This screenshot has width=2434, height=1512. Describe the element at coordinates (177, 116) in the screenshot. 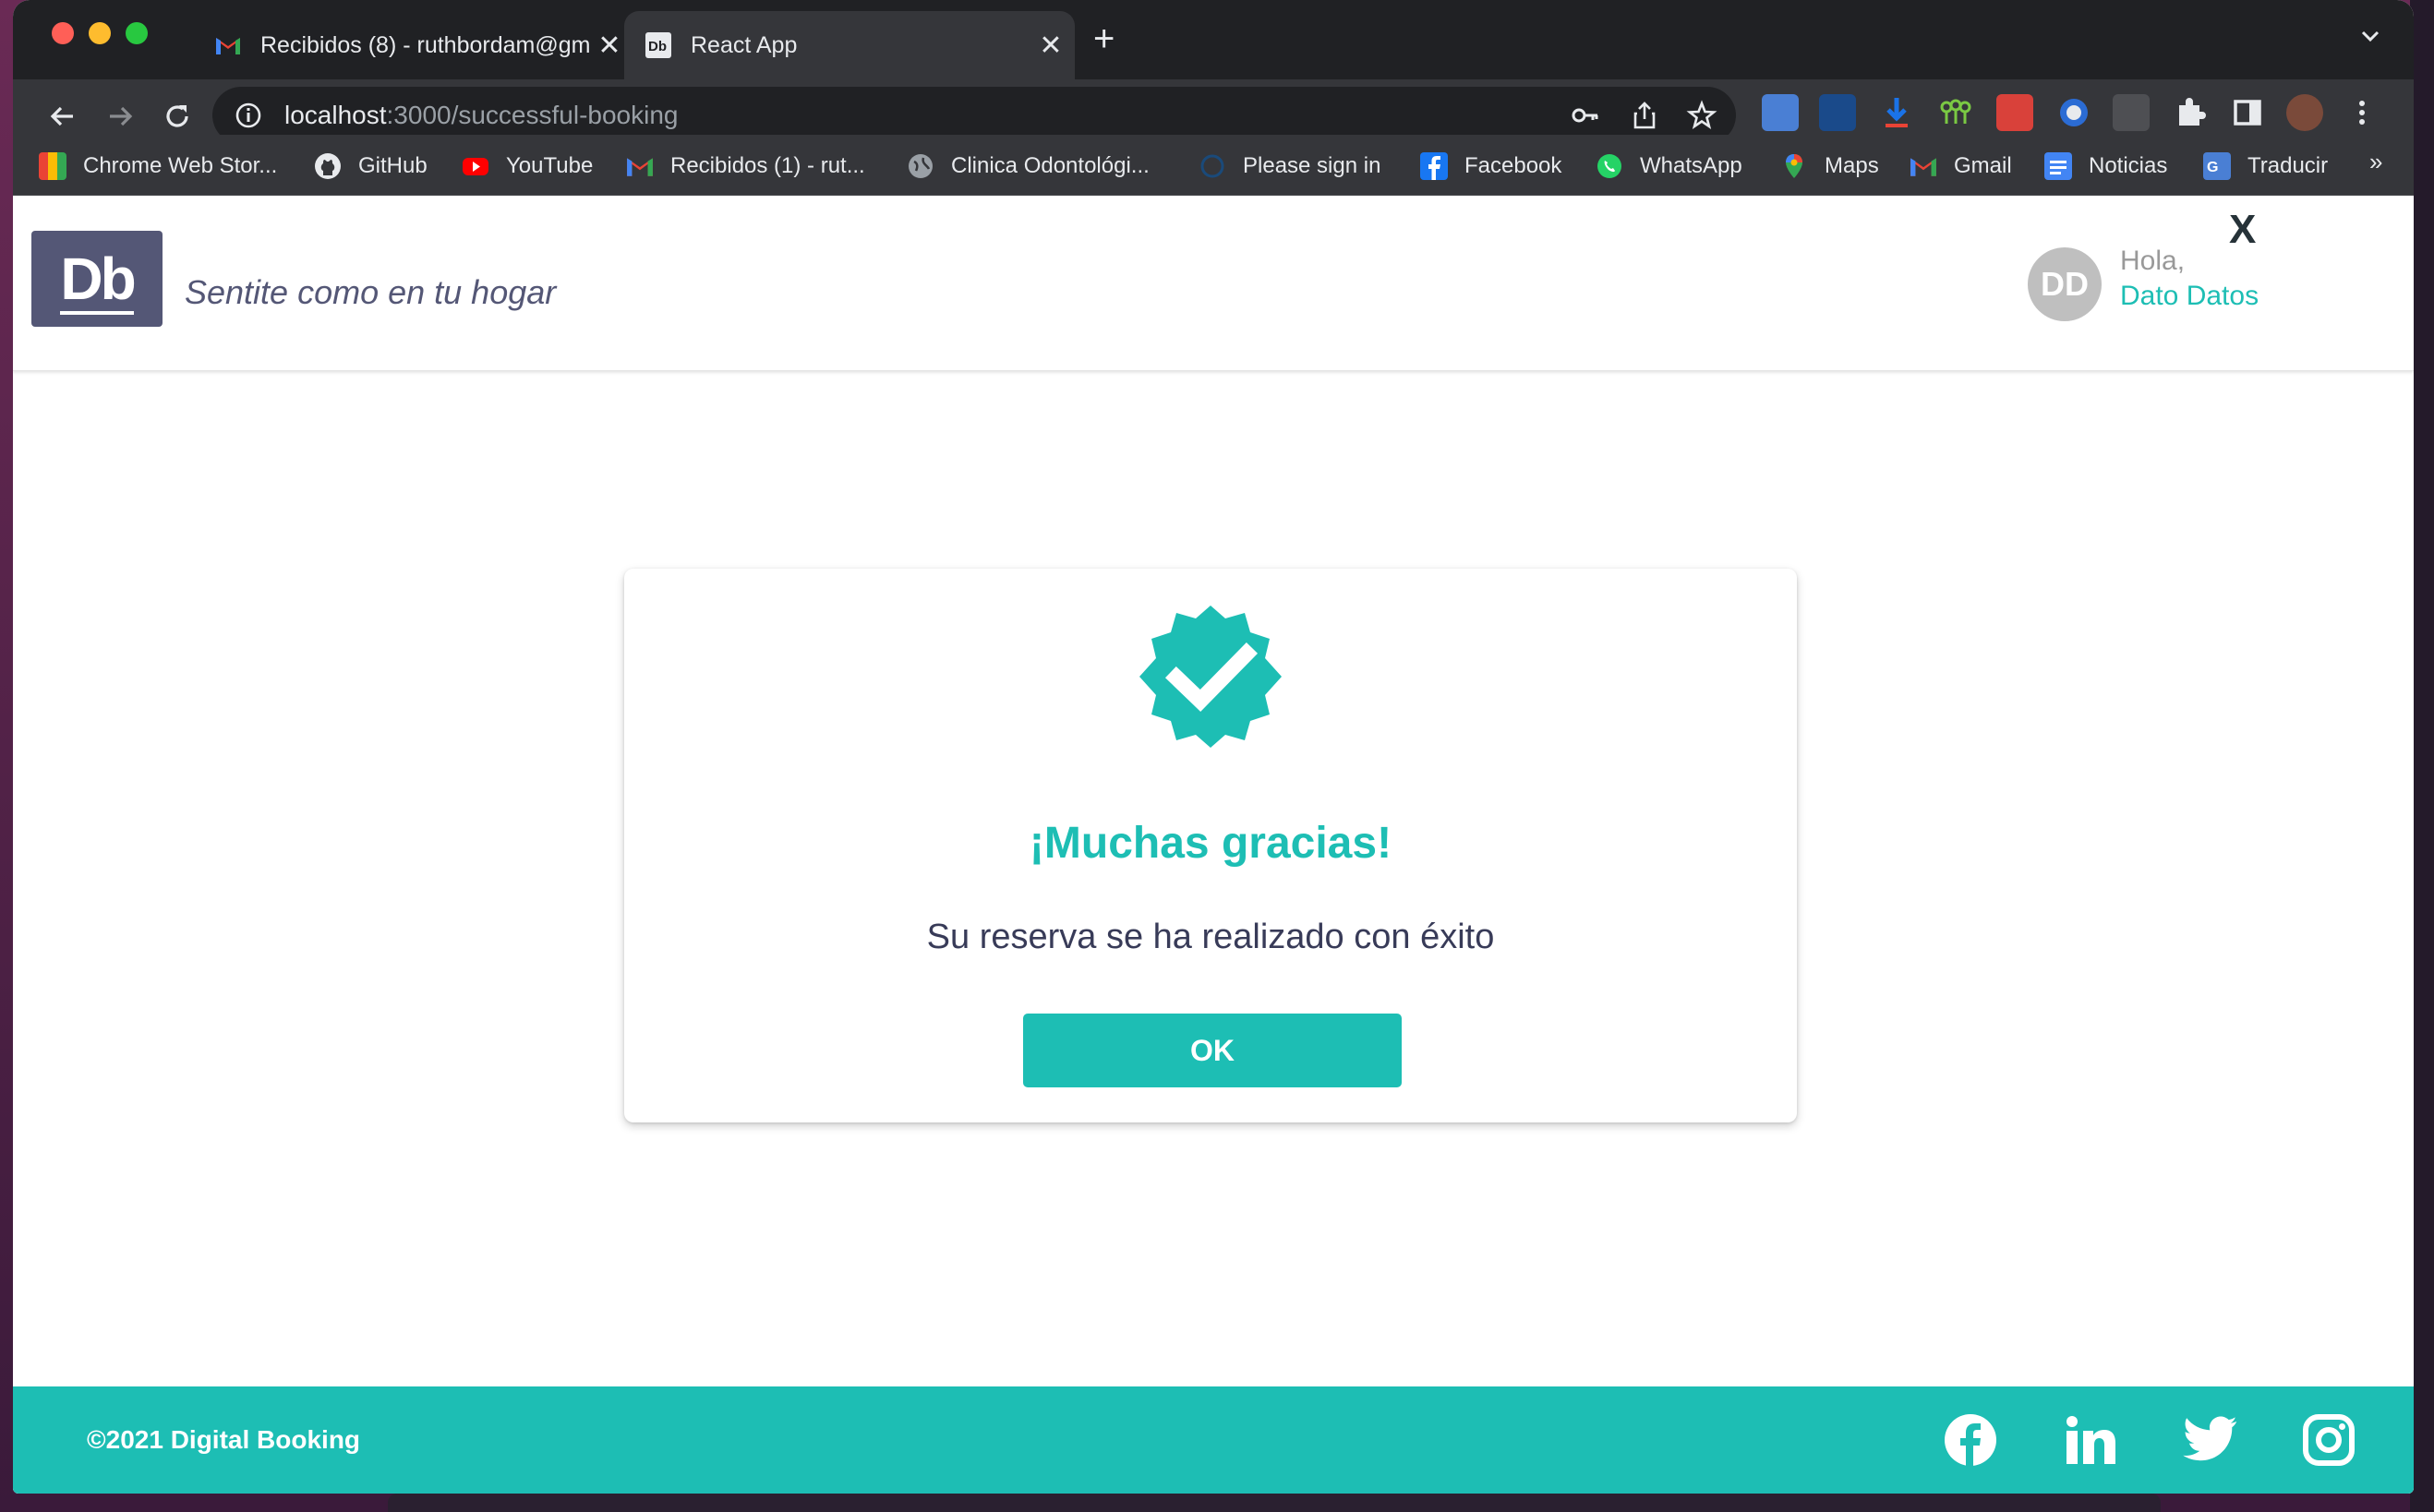

I see `reload-icon` at that location.